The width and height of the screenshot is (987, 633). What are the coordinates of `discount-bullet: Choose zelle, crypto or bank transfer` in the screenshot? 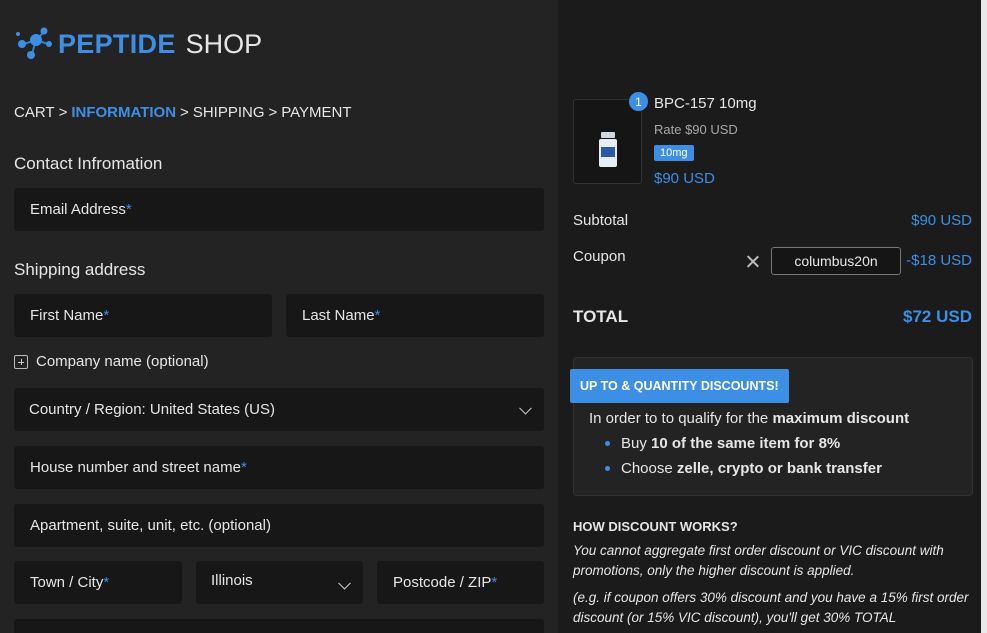 It's located at (743, 472).